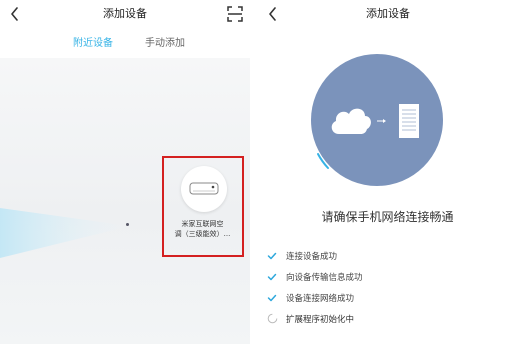 The image size is (517, 344). I want to click on right-back-button, so click(273, 14).